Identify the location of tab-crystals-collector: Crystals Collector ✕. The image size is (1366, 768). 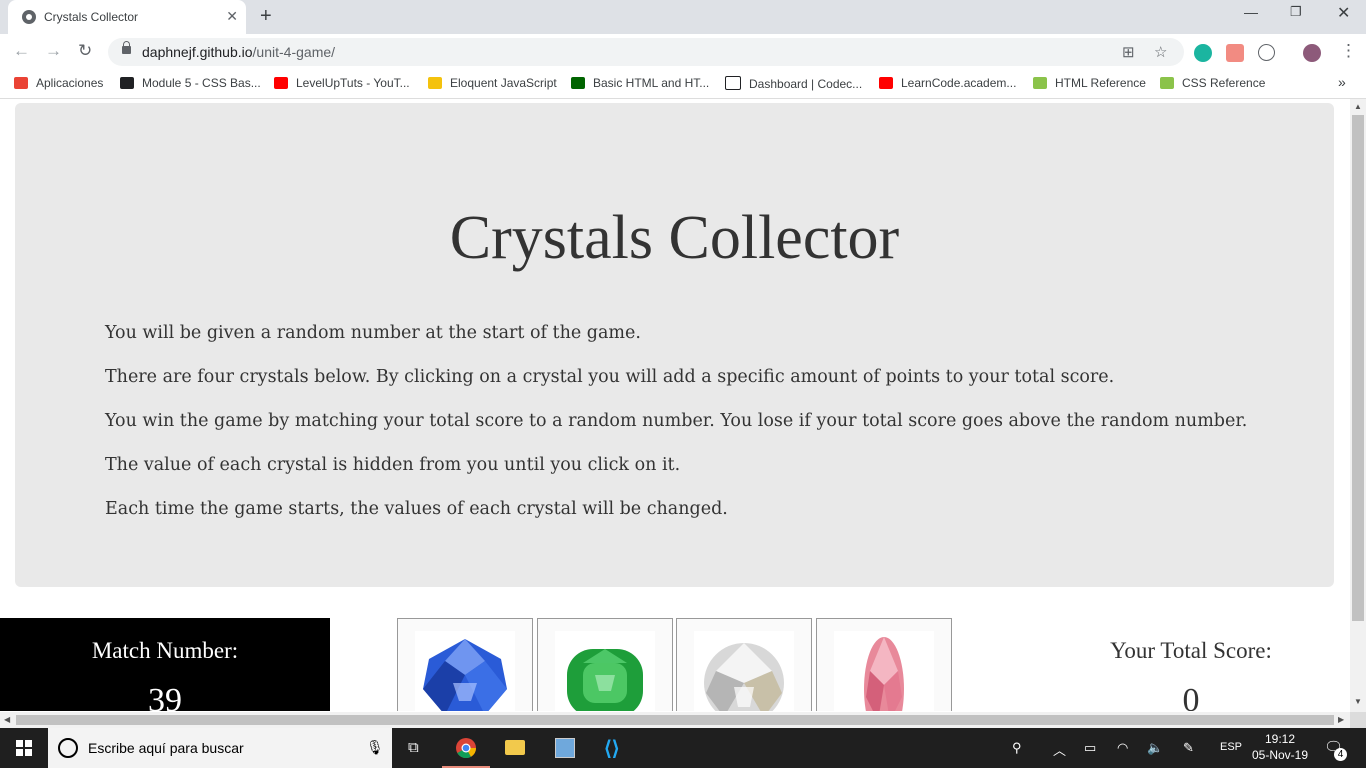
(127, 17).